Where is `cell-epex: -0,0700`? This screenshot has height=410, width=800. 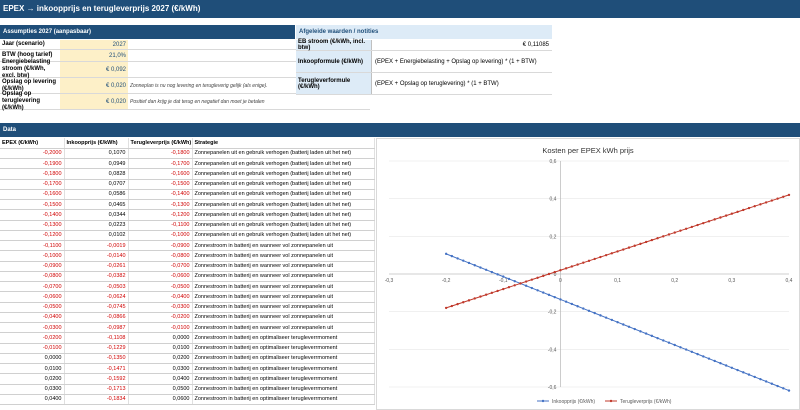
cell-epex: -0,0700 is located at coordinates (32, 287).